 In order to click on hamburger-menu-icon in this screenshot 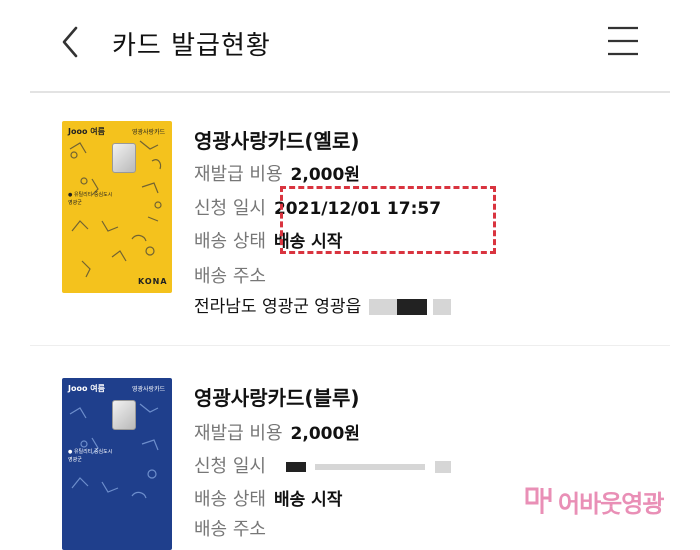, I will do `click(623, 41)`.